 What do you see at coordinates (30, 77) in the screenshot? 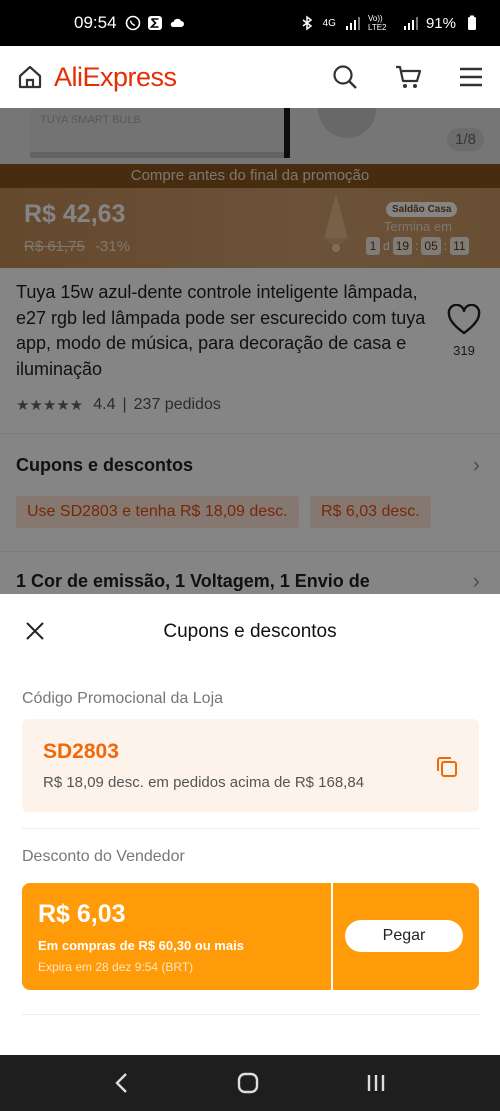
I see `home-icon` at bounding box center [30, 77].